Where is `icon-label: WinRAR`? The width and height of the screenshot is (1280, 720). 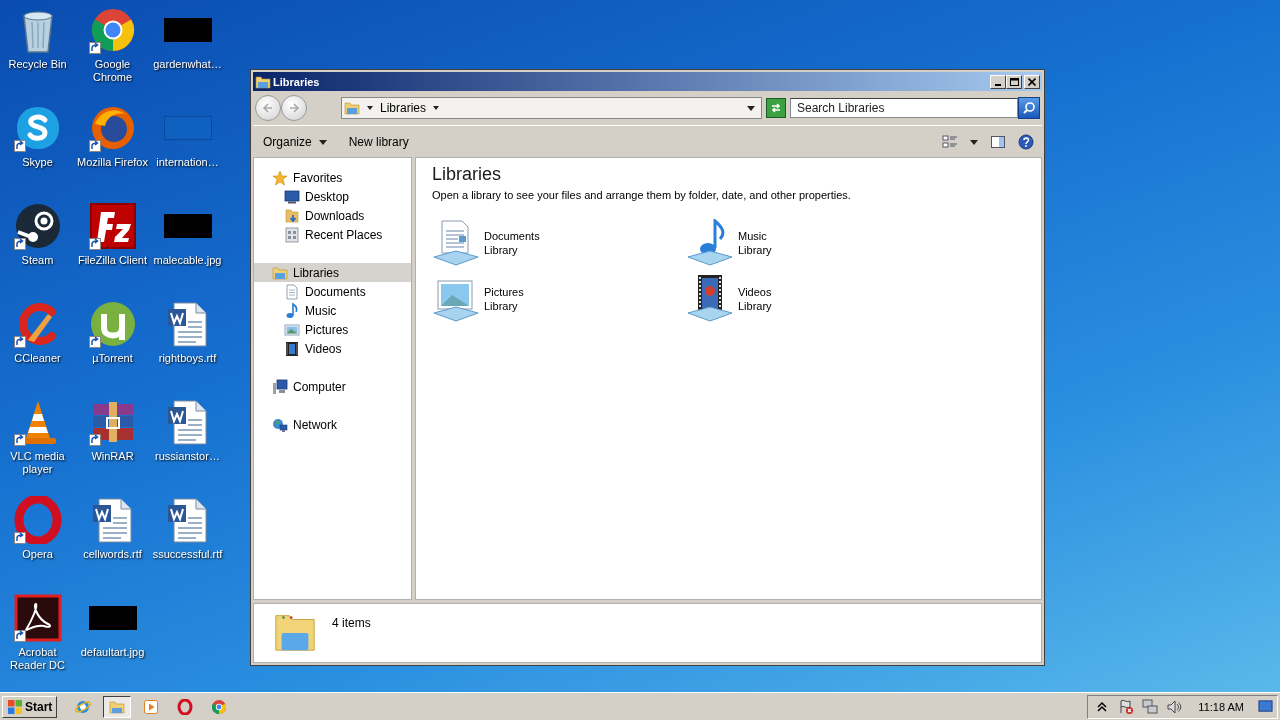
icon-label: WinRAR is located at coordinates (112, 456).